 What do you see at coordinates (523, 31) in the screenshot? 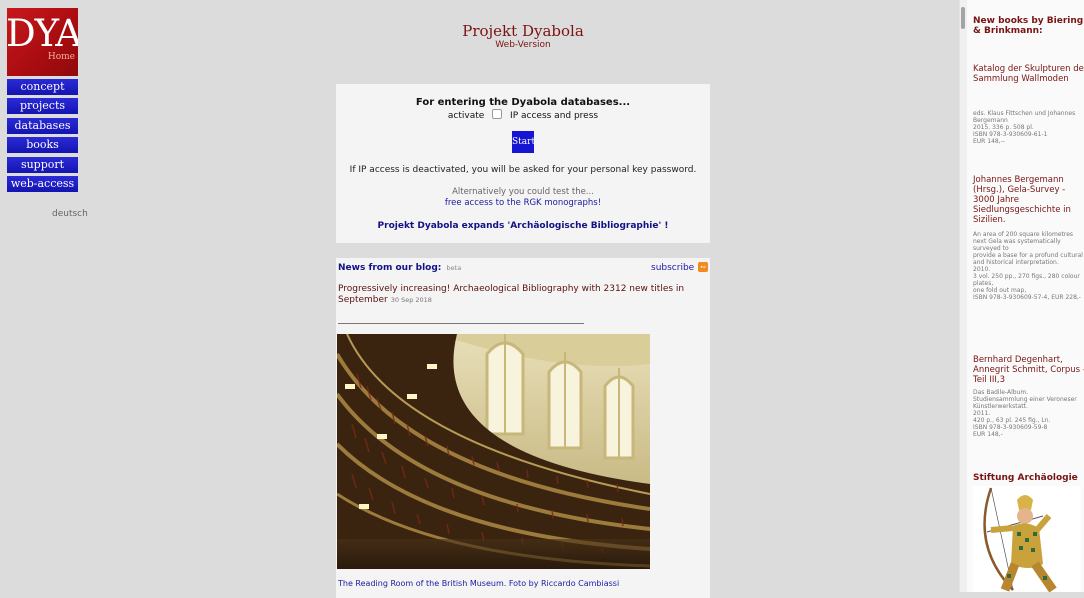
I see `page-title: Projekt Dyabola` at bounding box center [523, 31].